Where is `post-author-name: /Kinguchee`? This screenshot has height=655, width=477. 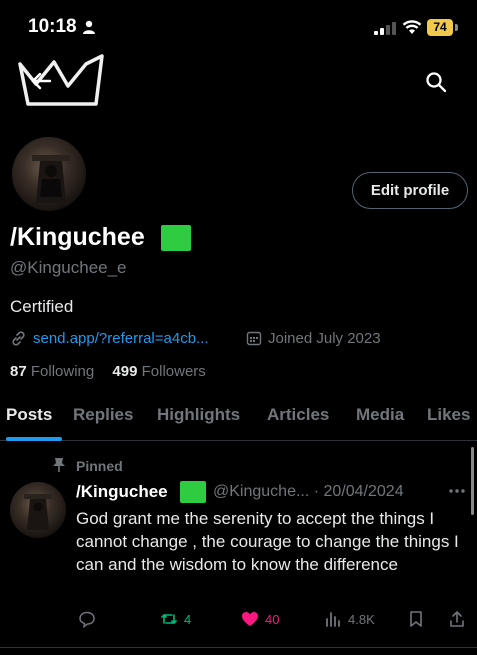
post-author-name: /Kinguchee is located at coordinates (122, 492).